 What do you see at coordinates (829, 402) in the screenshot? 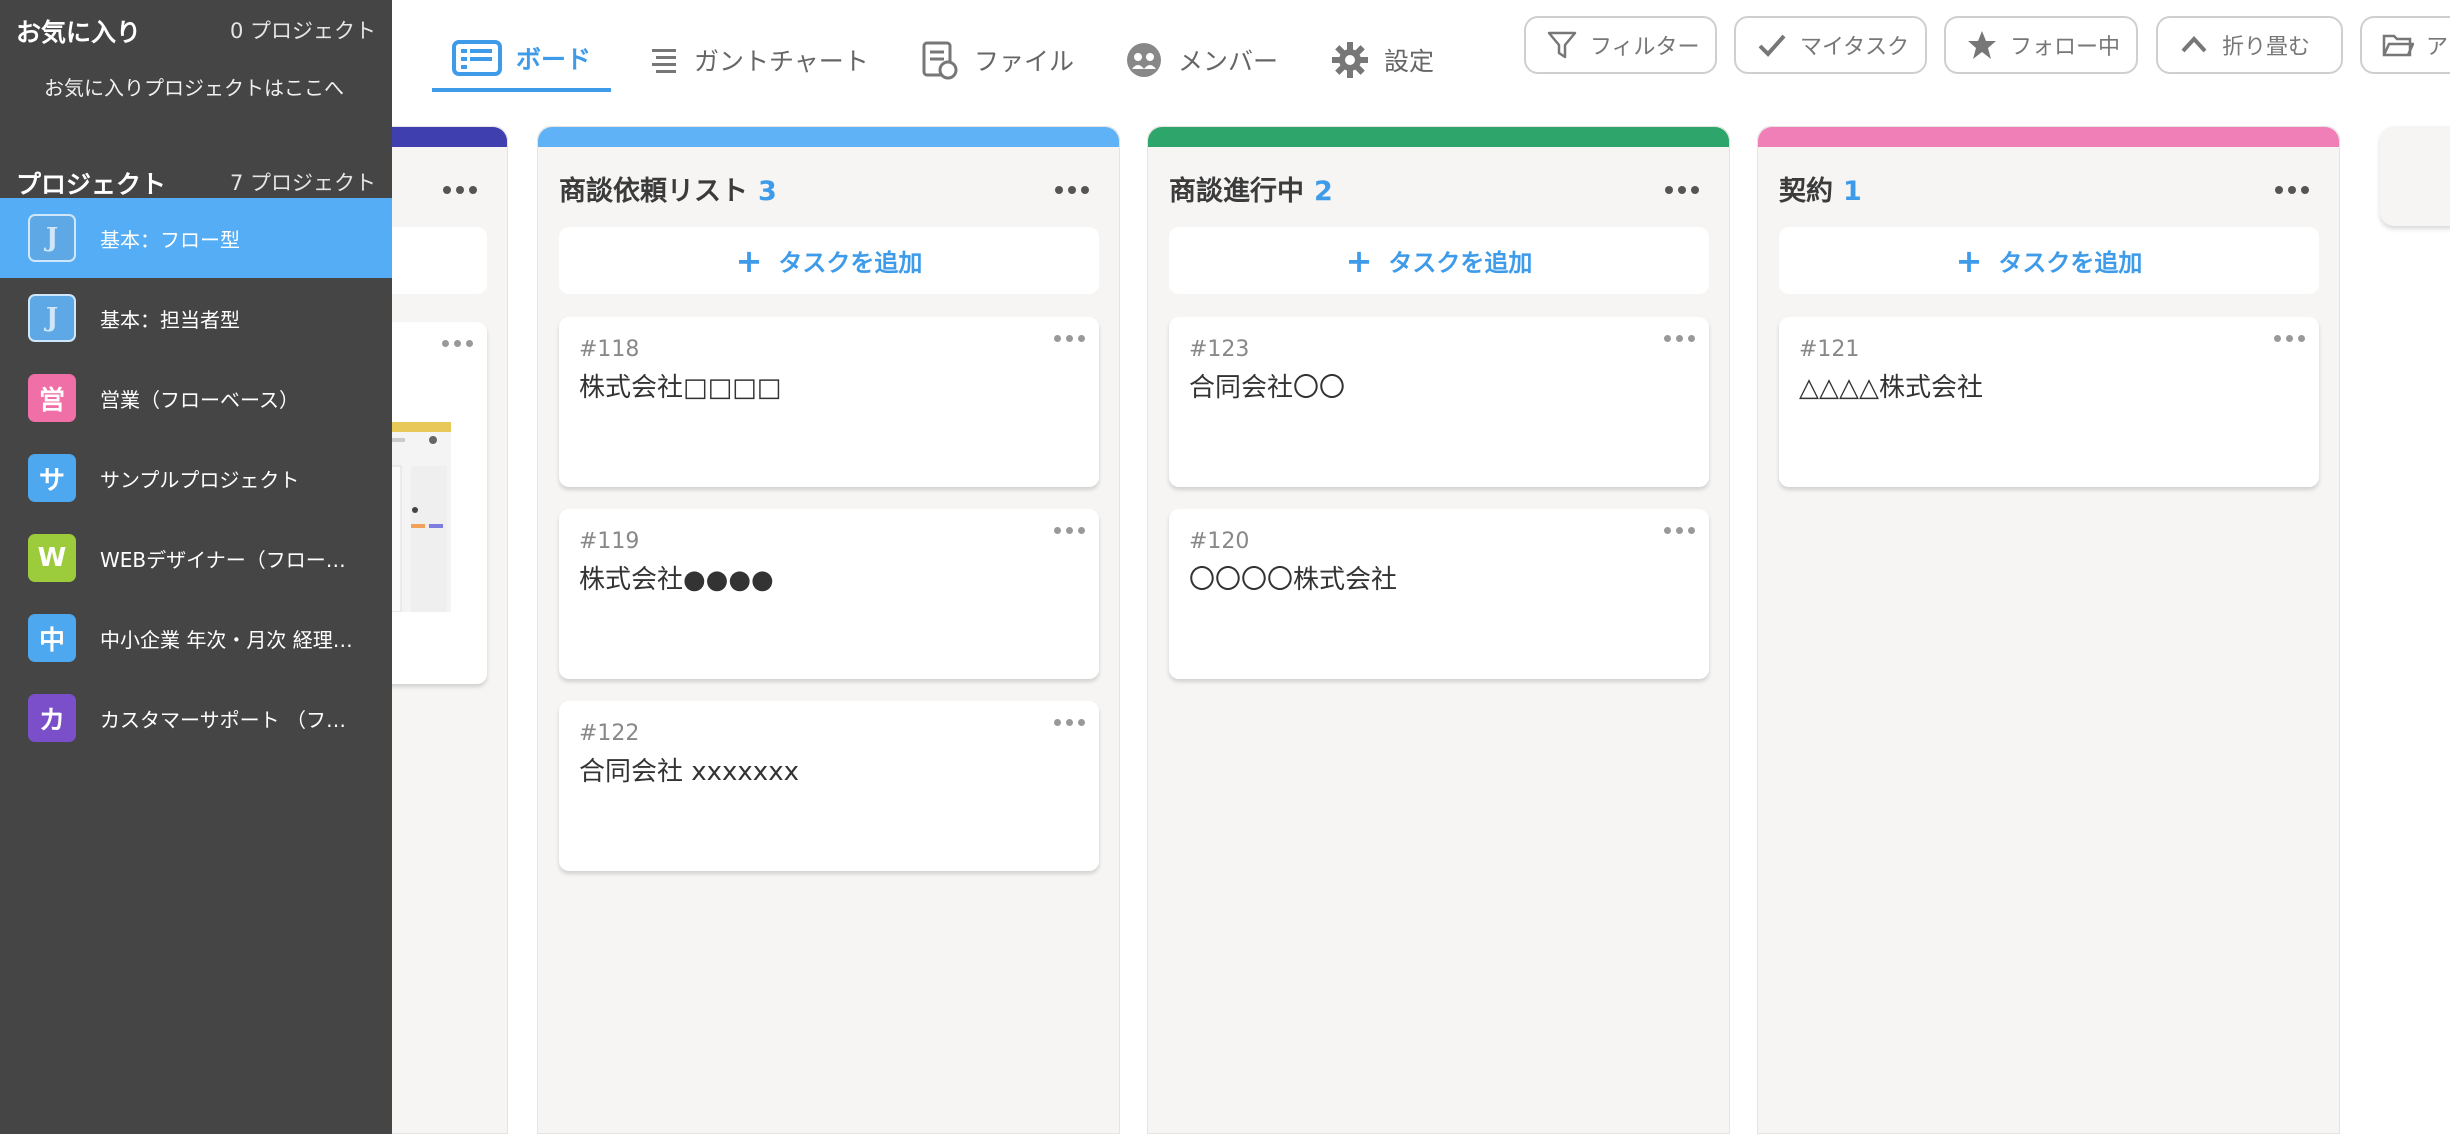
I see `task-card: #118 株式会社□□□□` at bounding box center [829, 402].